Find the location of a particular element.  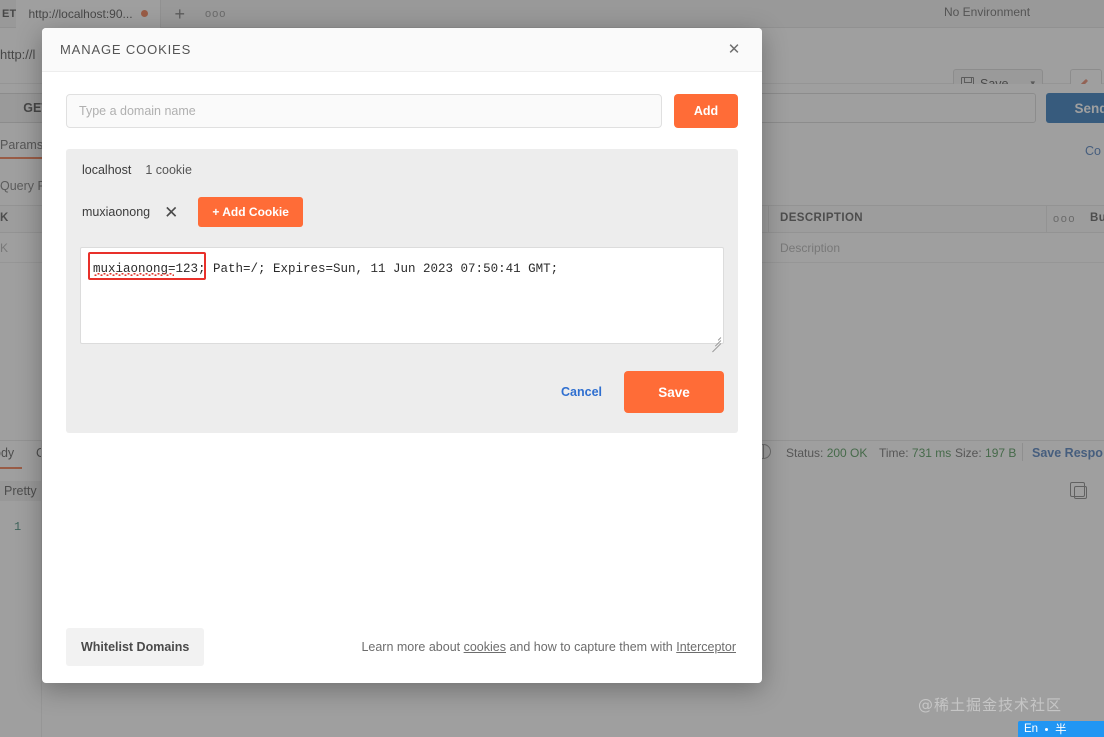

add-domain-button: Add is located at coordinates (706, 111).